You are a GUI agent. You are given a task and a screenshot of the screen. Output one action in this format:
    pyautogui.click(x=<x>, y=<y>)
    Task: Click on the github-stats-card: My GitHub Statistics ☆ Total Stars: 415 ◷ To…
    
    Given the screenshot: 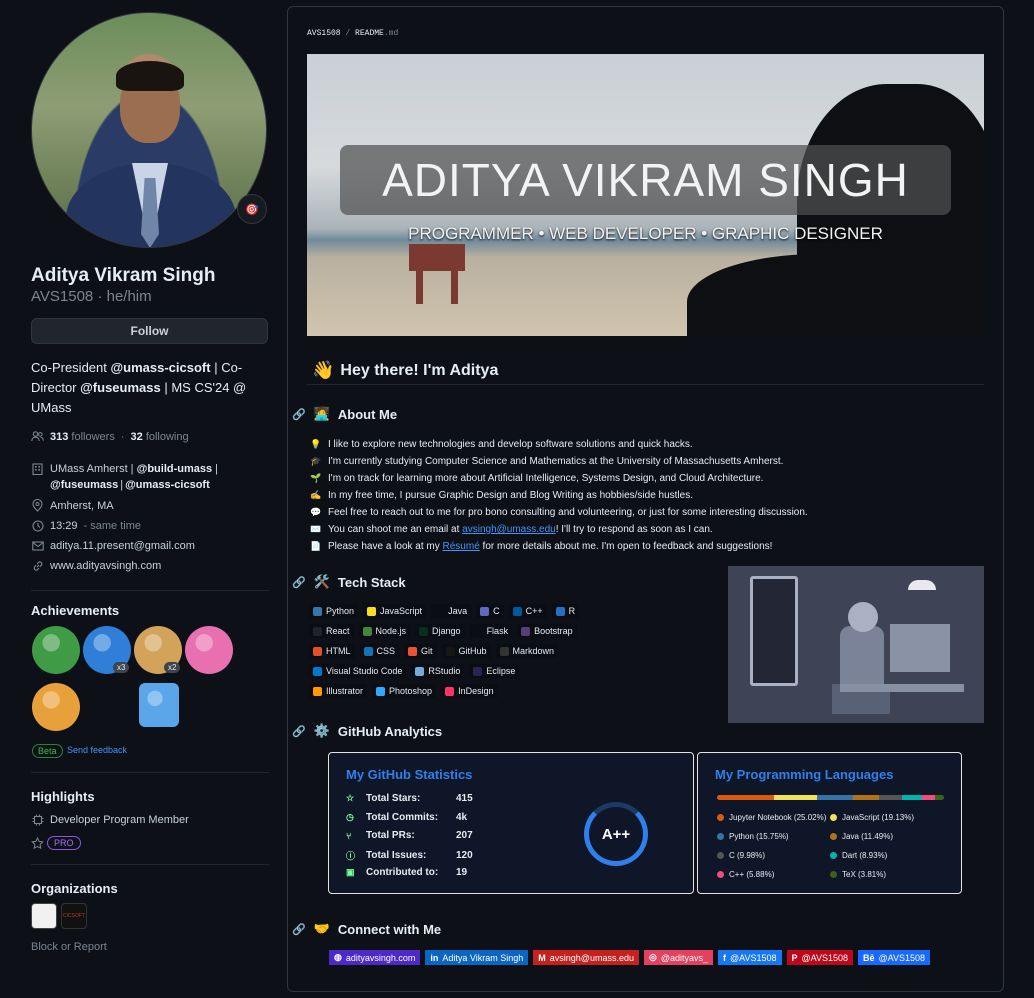 What is the action you would take?
    pyautogui.click(x=511, y=823)
    